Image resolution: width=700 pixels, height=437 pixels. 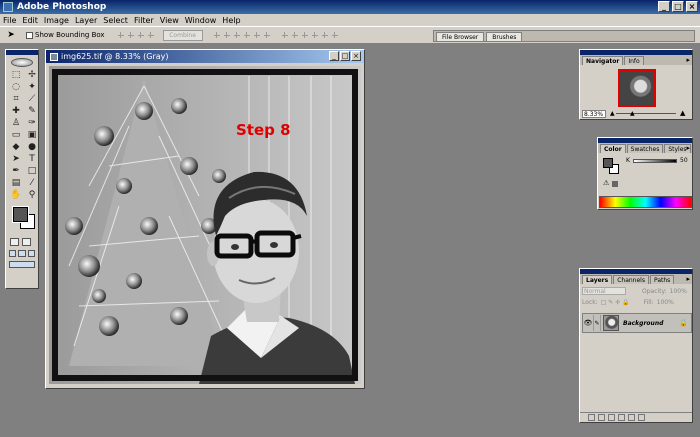 What do you see at coordinates (615, 302) in the screenshot?
I see `lock-icons: □ ✎ ✢ 🔒` at bounding box center [615, 302].